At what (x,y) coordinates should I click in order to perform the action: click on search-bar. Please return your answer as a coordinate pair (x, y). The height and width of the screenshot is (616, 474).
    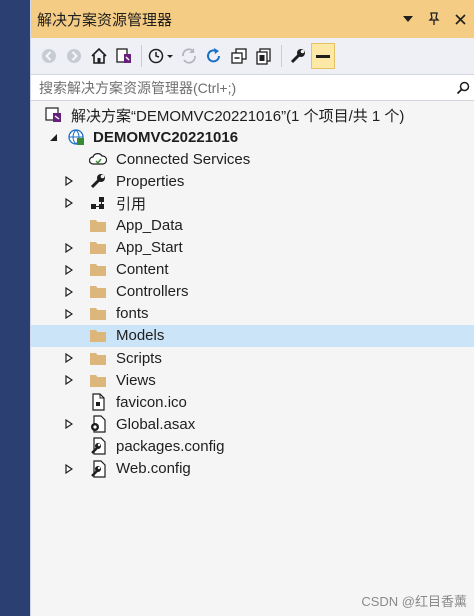
    Looking at the image, I should click on (252, 87).